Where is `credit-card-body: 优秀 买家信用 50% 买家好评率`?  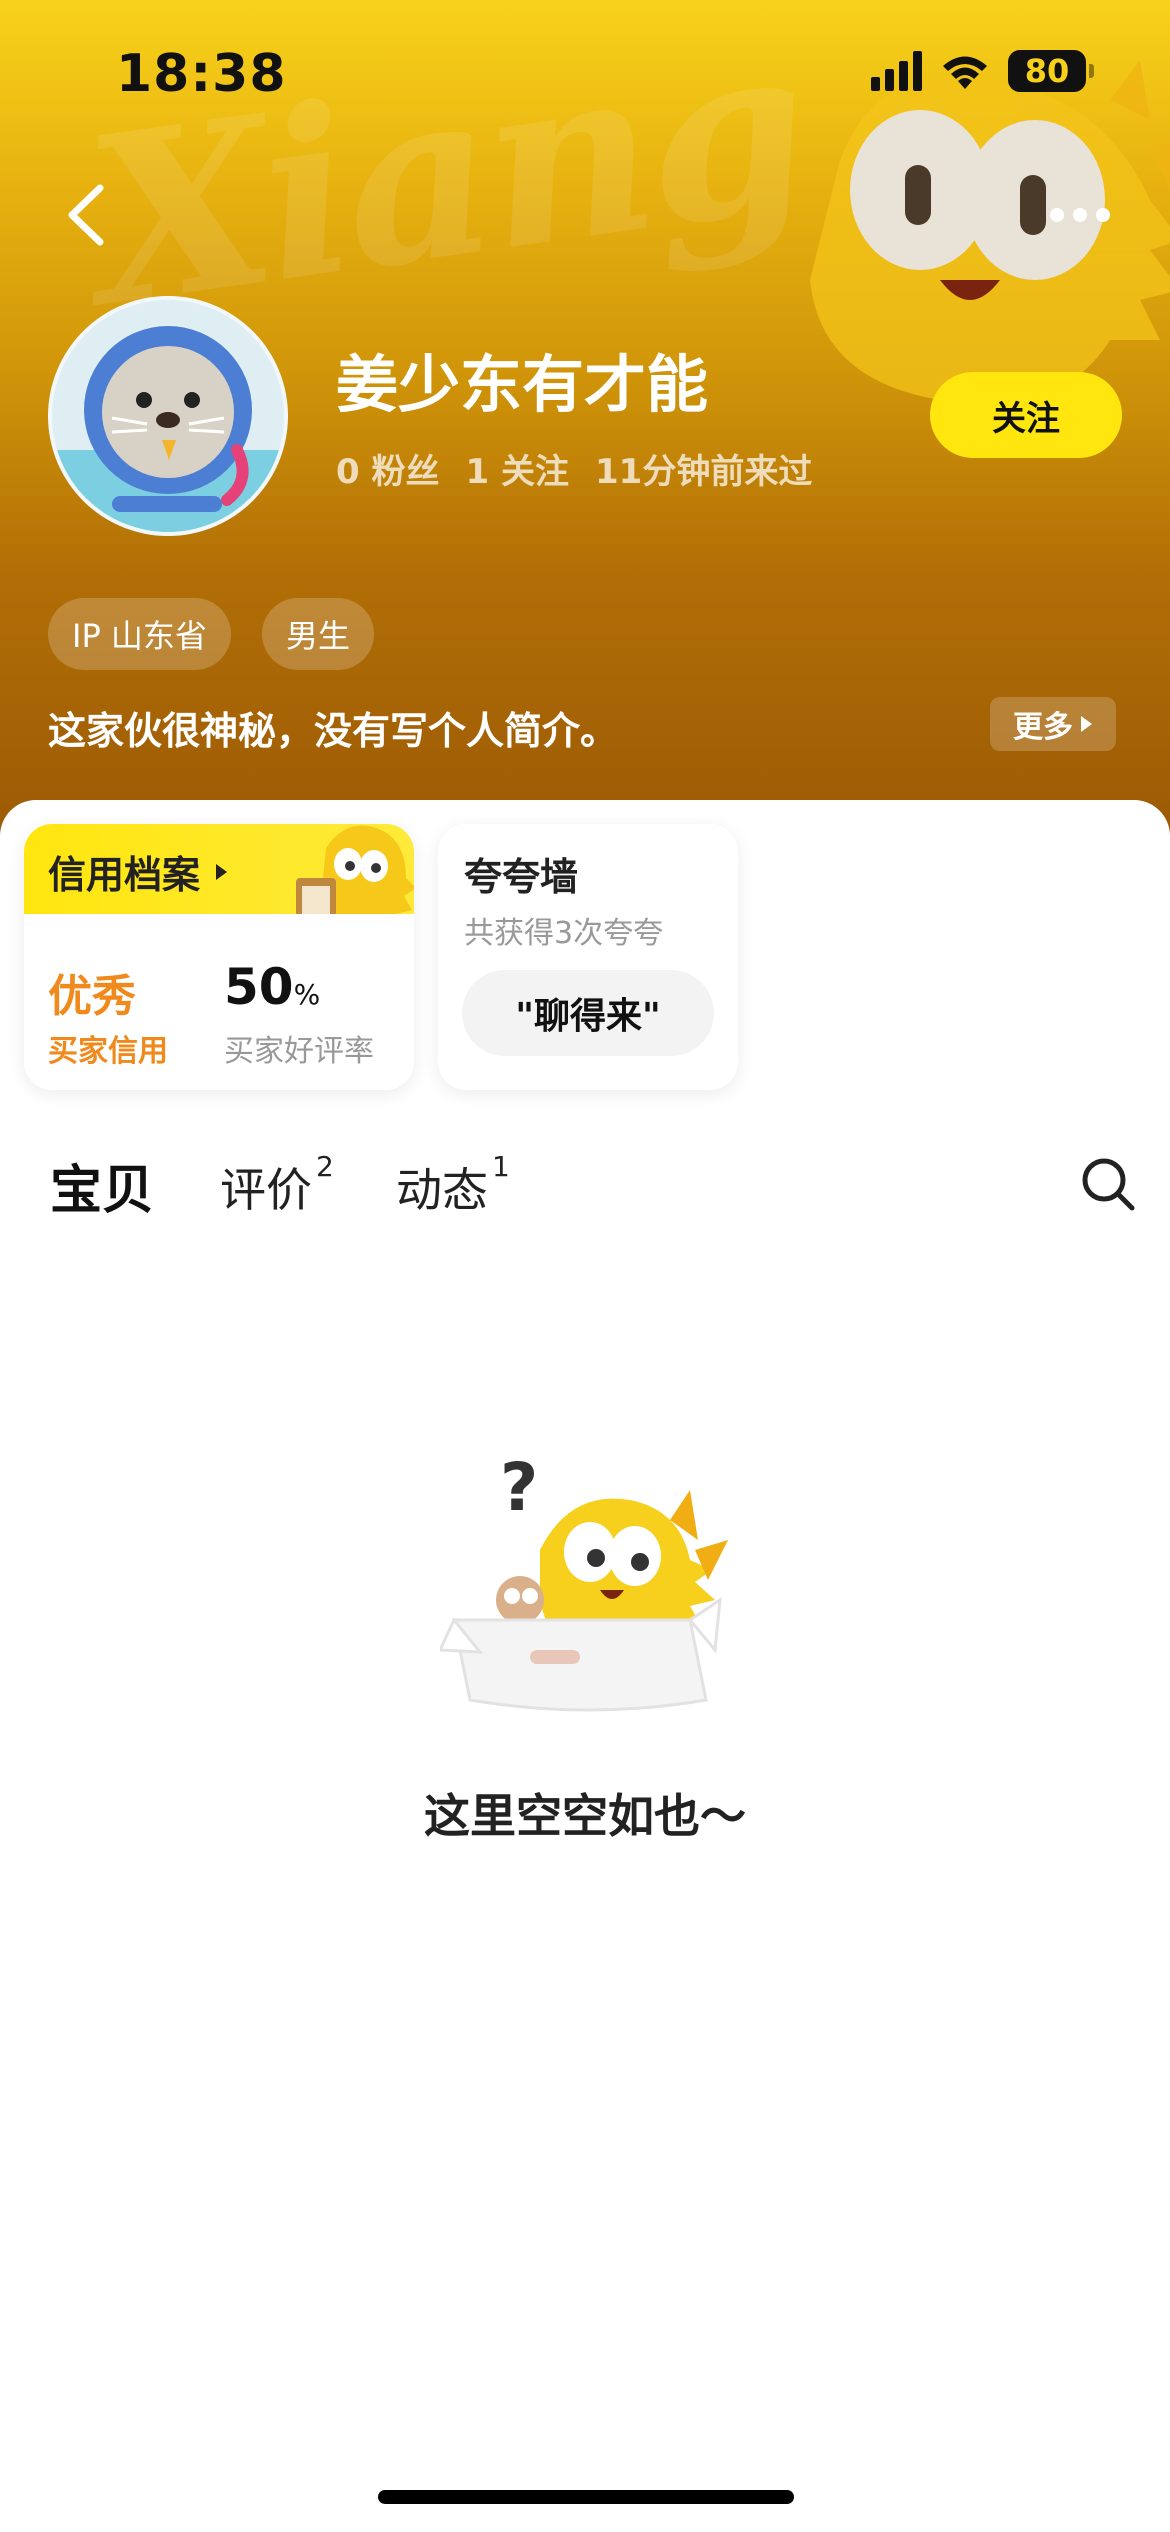 credit-card-body: 优秀 买家信用 50% 买家好评率 is located at coordinates (219, 1002).